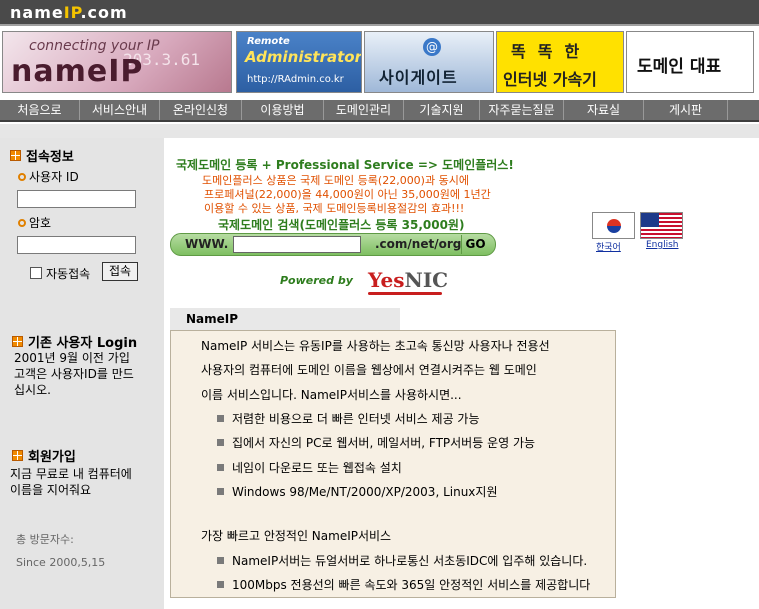 Image resolution: width=759 pixels, height=609 pixels. Describe the element at coordinates (72, 358) in the screenshot. I see `existing-user-text-line: 2001년 9월 이전 가입` at that location.